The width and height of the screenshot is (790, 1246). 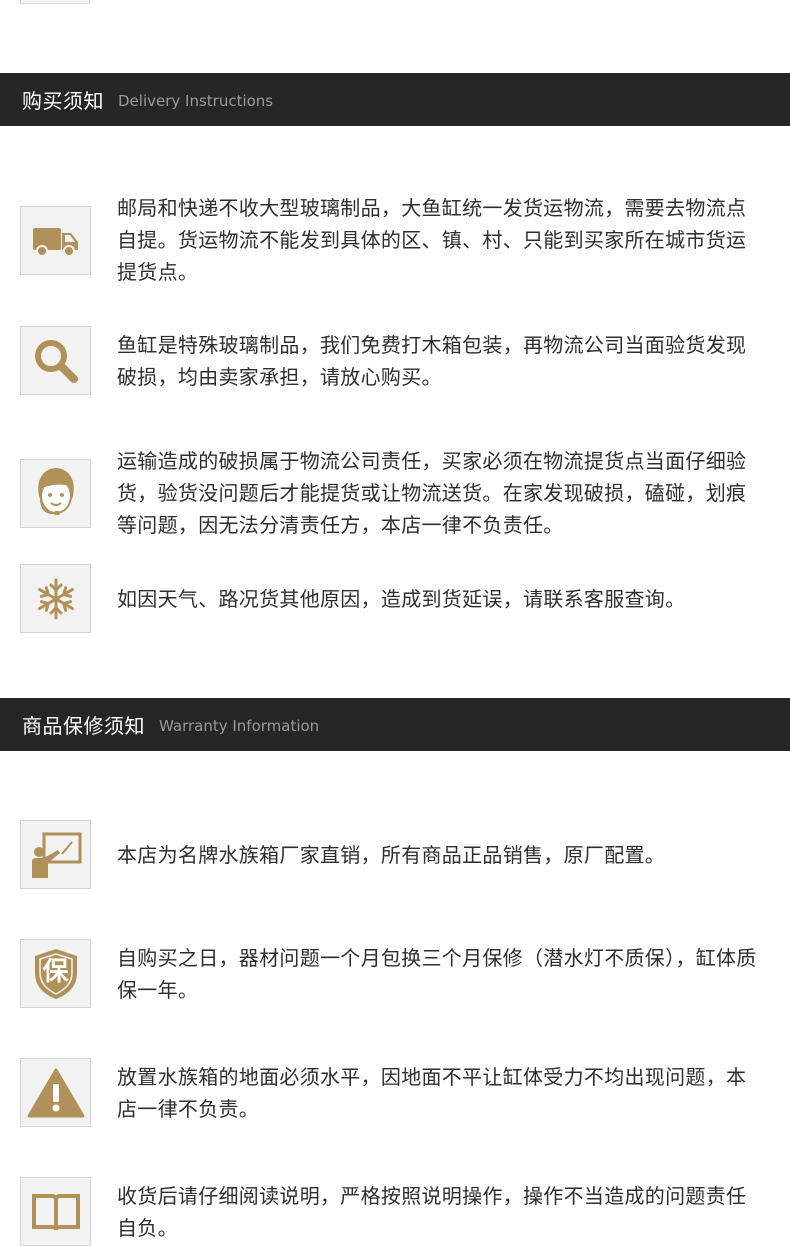 What do you see at coordinates (55, 854) in the screenshot?
I see `teacher-board-icon` at bounding box center [55, 854].